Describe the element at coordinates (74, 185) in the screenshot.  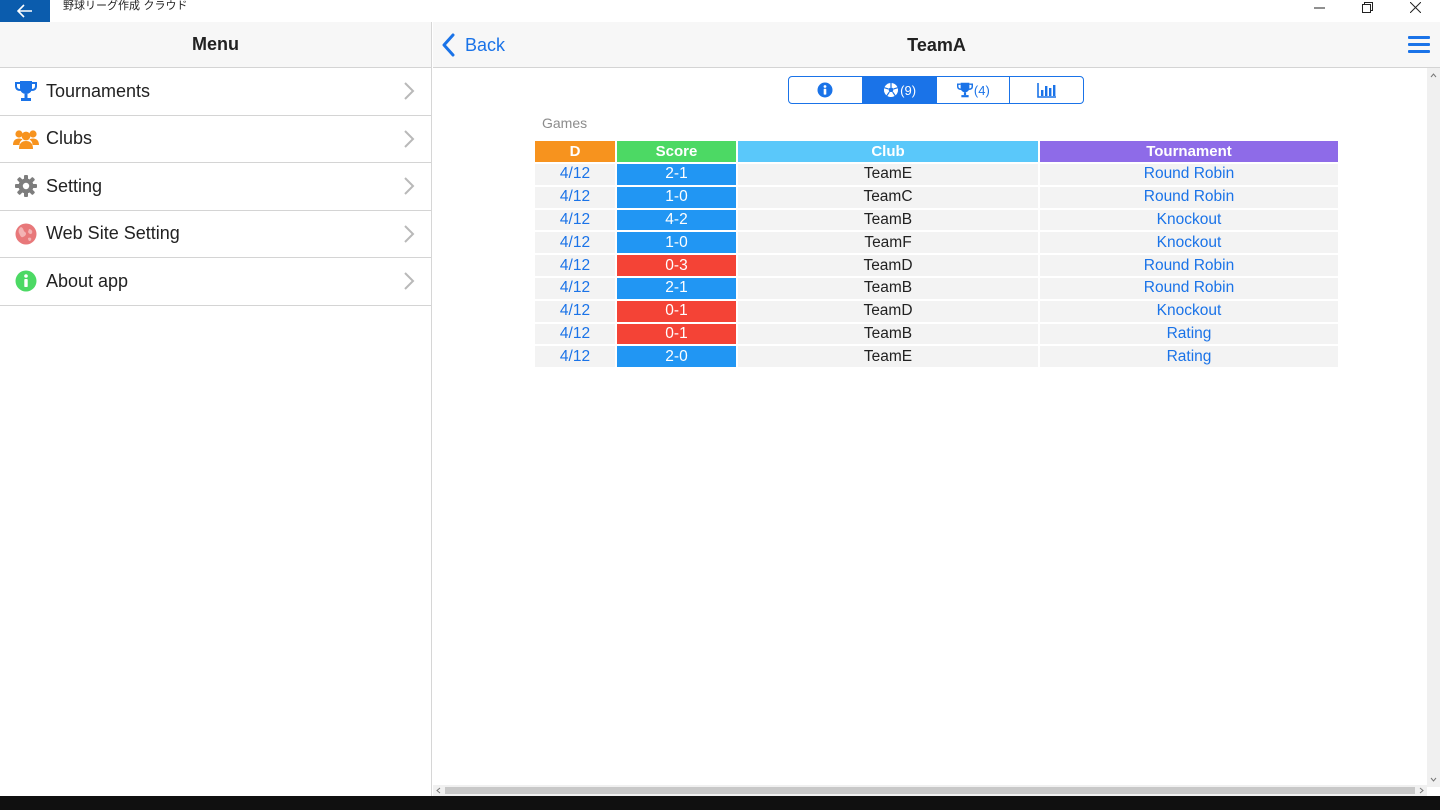
I see `menu-item-label: Setting` at that location.